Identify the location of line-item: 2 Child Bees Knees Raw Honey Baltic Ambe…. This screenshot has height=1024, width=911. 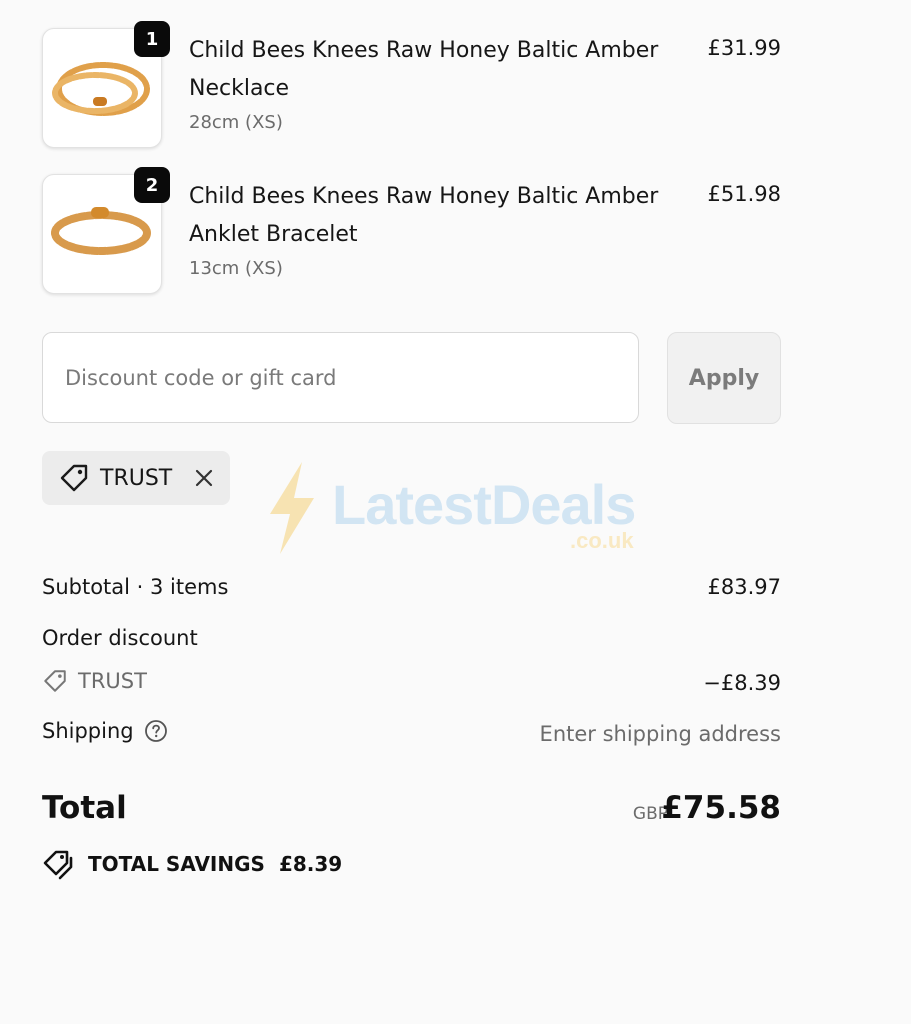
(411, 230).